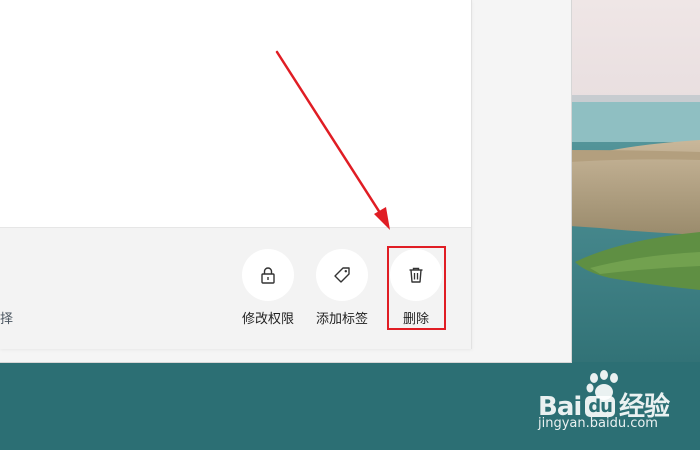 This screenshot has width=700, height=450. I want to click on watermark-url: jingyan.baidu.com, so click(598, 423).